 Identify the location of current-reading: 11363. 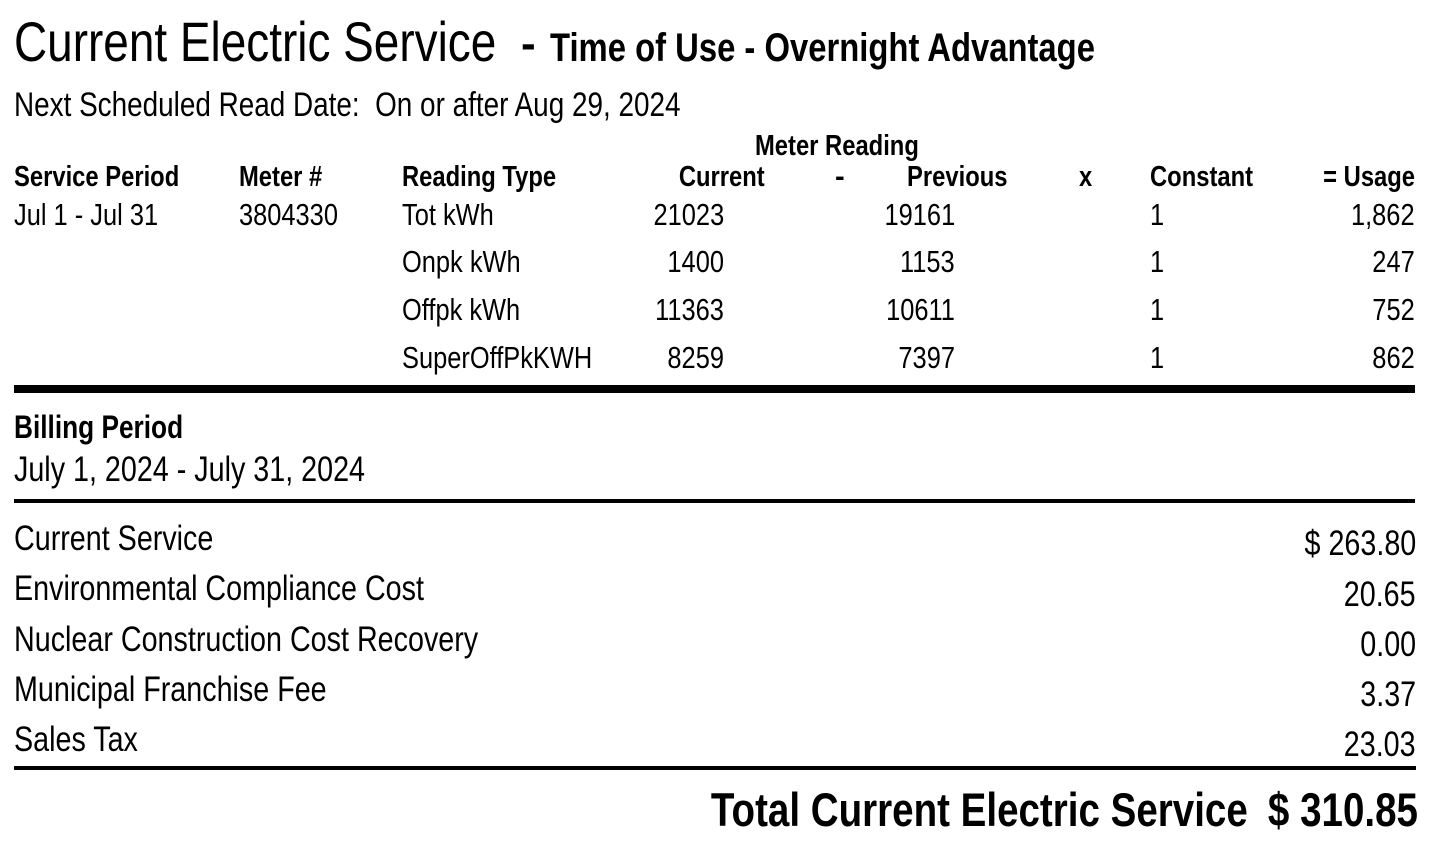
(689, 309).